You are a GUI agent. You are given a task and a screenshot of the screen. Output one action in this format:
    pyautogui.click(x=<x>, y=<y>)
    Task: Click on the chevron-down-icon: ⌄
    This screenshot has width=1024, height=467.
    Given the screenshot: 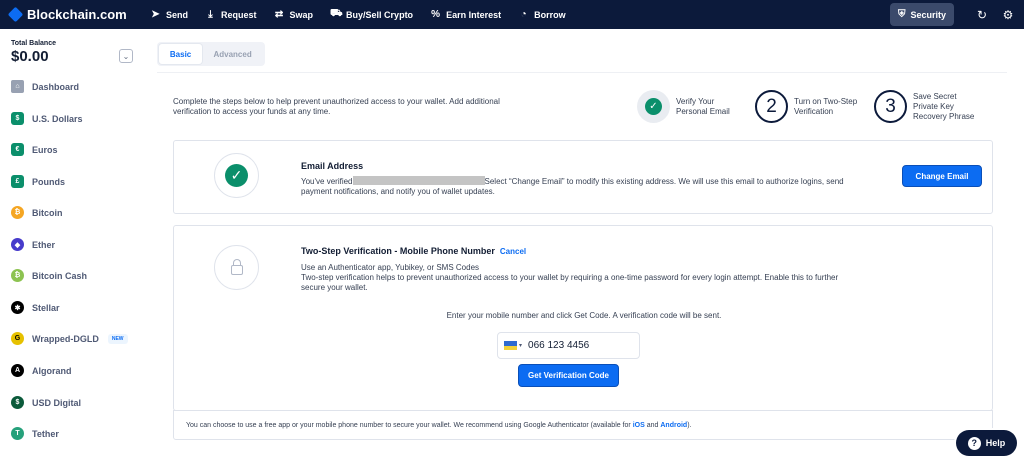 What is the action you would take?
    pyautogui.click(x=126, y=56)
    